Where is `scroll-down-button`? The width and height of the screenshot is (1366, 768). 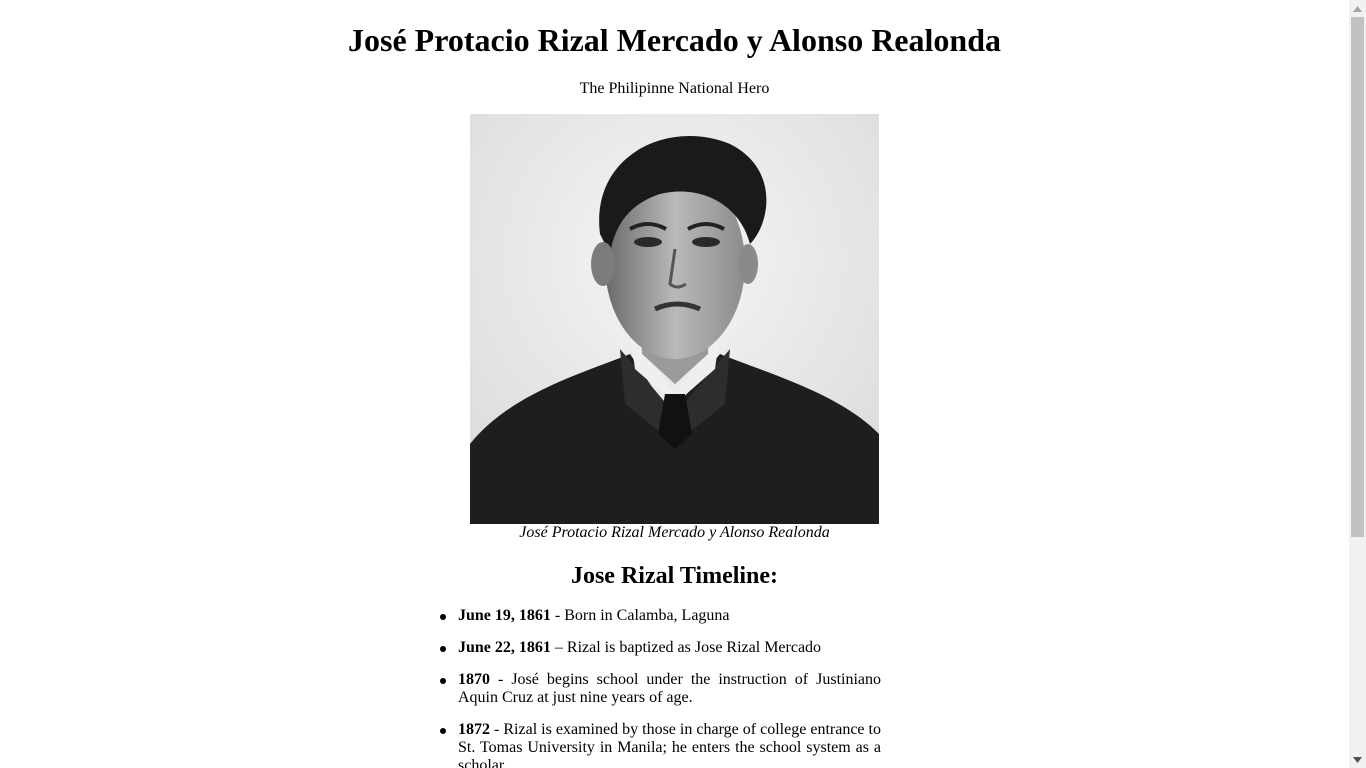
scroll-down-button is located at coordinates (1357, 759).